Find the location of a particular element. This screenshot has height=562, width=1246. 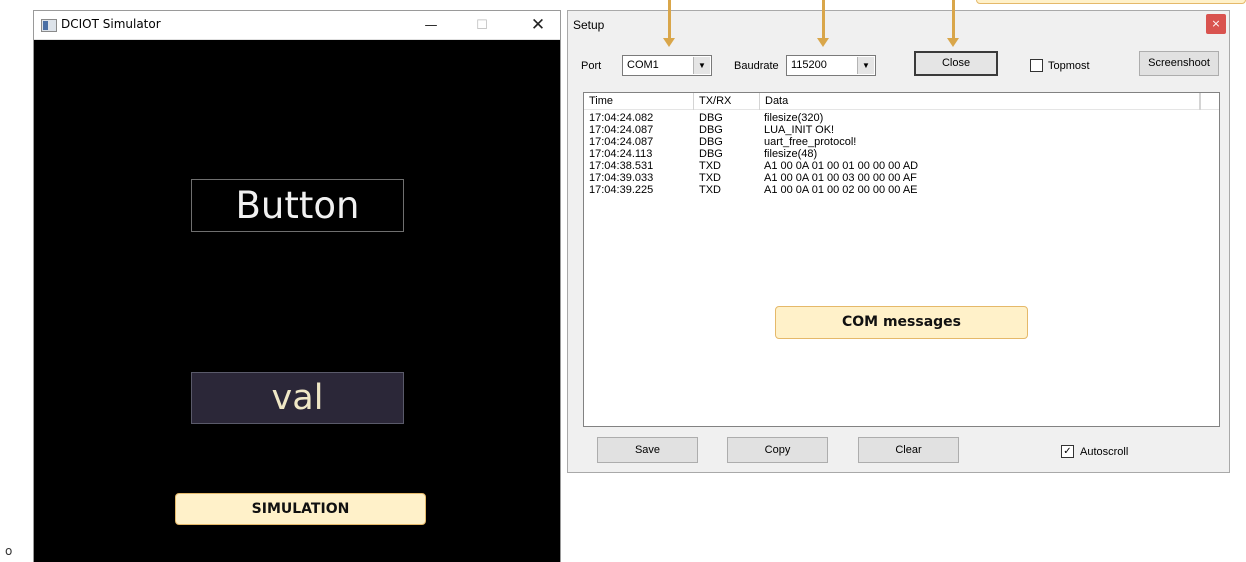

baudrate-value: 115200 is located at coordinates (809, 65).